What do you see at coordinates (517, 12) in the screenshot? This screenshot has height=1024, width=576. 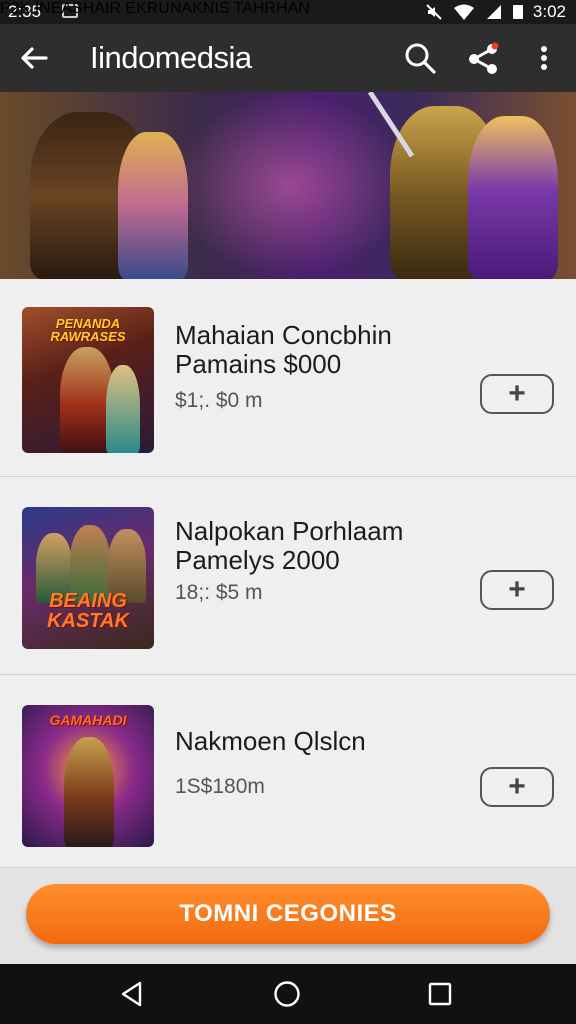 I see `battery-icon` at bounding box center [517, 12].